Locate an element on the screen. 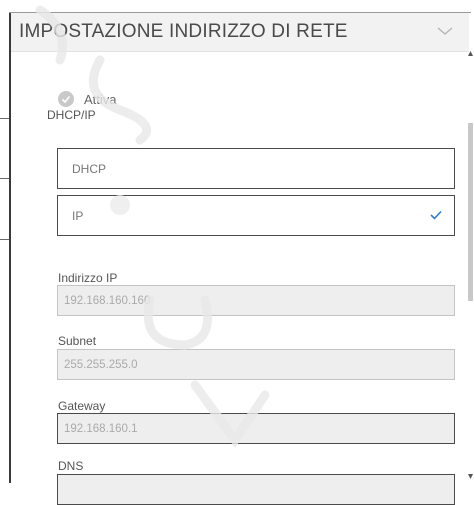  dhcp-ip-label: DHCP/IP is located at coordinates (71, 115).